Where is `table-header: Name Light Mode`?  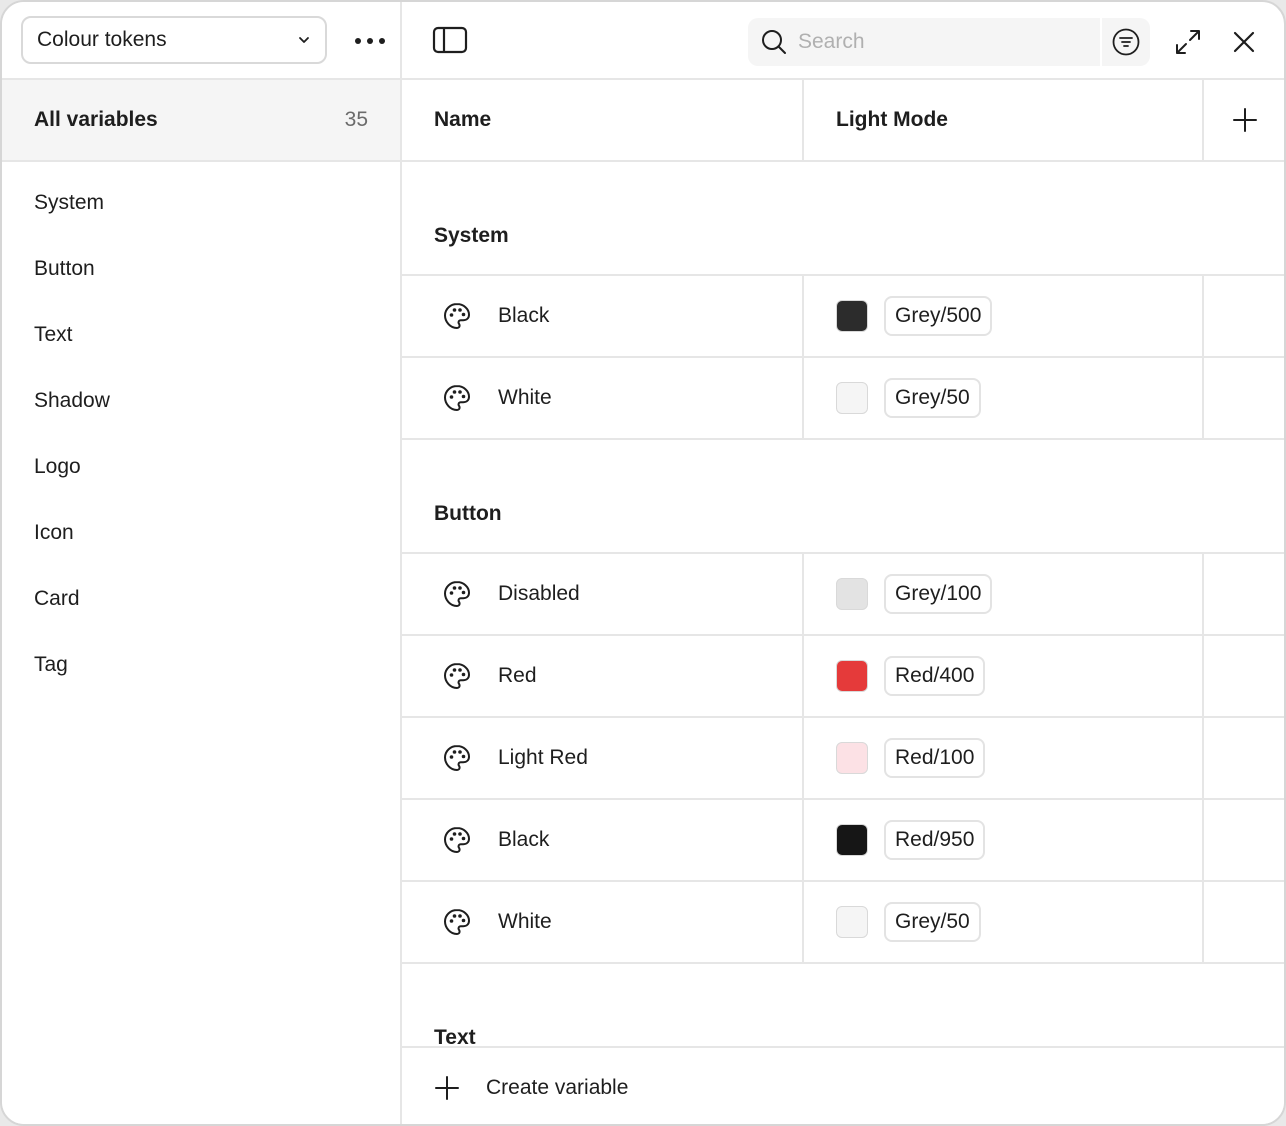 table-header: Name Light Mode is located at coordinates (843, 121).